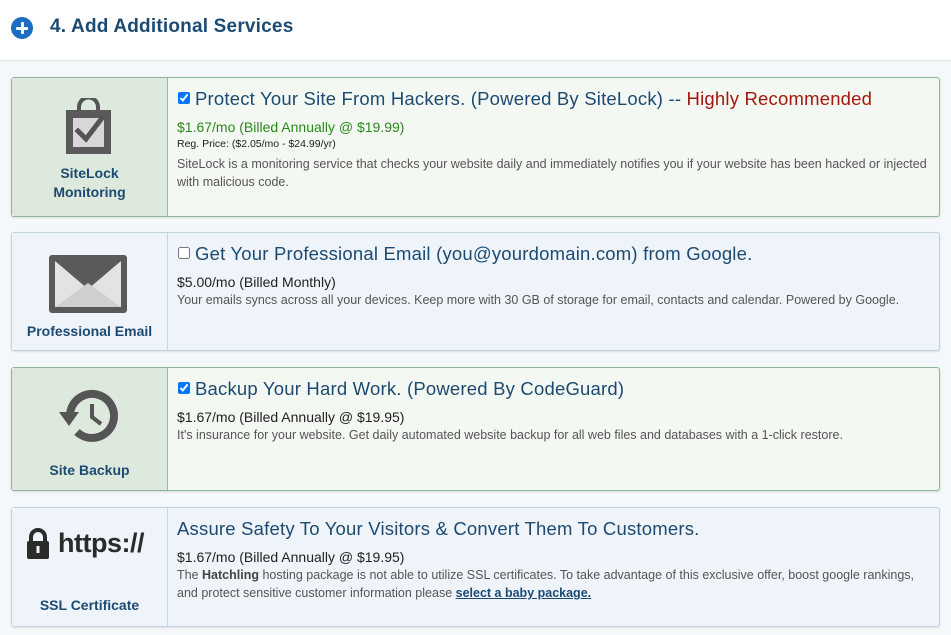 The width and height of the screenshot is (951, 635). Describe the element at coordinates (89, 331) in the screenshot. I see `service-label: Professional Email` at that location.